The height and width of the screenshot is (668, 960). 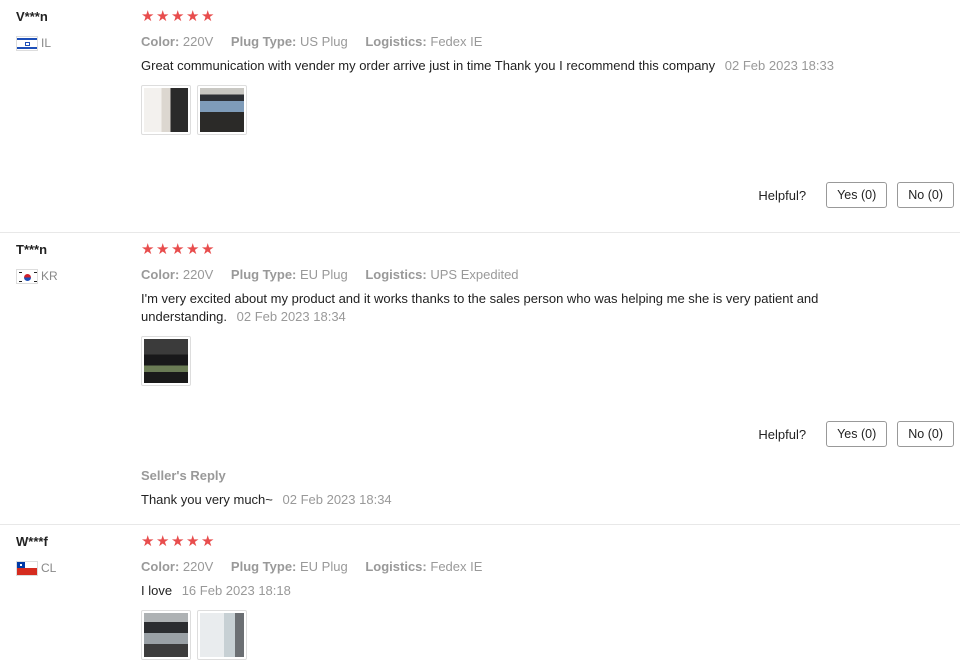 What do you see at coordinates (71, 43) in the screenshot?
I see `reviewer-country: IL` at bounding box center [71, 43].